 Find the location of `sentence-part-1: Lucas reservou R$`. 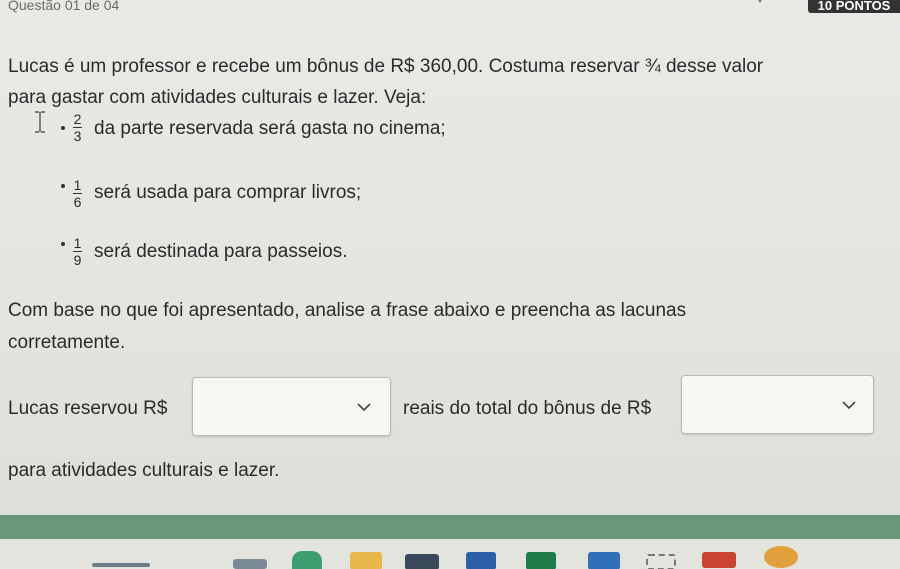

sentence-part-1: Lucas reservou R$ is located at coordinates (88, 408).